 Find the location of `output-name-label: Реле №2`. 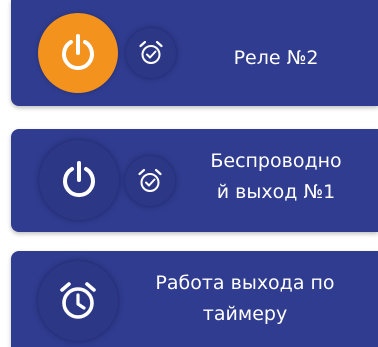

output-name-label: Реле №2 is located at coordinates (276, 58).